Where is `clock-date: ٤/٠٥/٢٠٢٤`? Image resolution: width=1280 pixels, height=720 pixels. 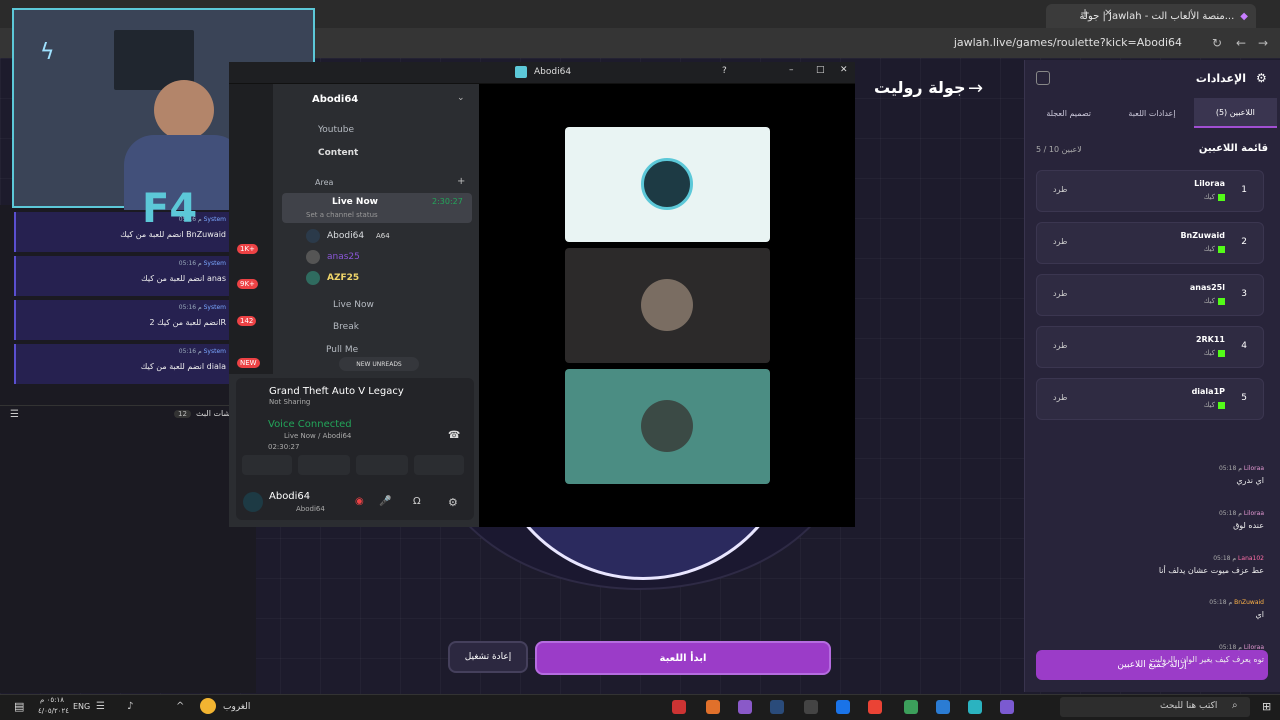 clock-date: ٤/٠٥/٢٠٢٤ is located at coordinates (53, 711).